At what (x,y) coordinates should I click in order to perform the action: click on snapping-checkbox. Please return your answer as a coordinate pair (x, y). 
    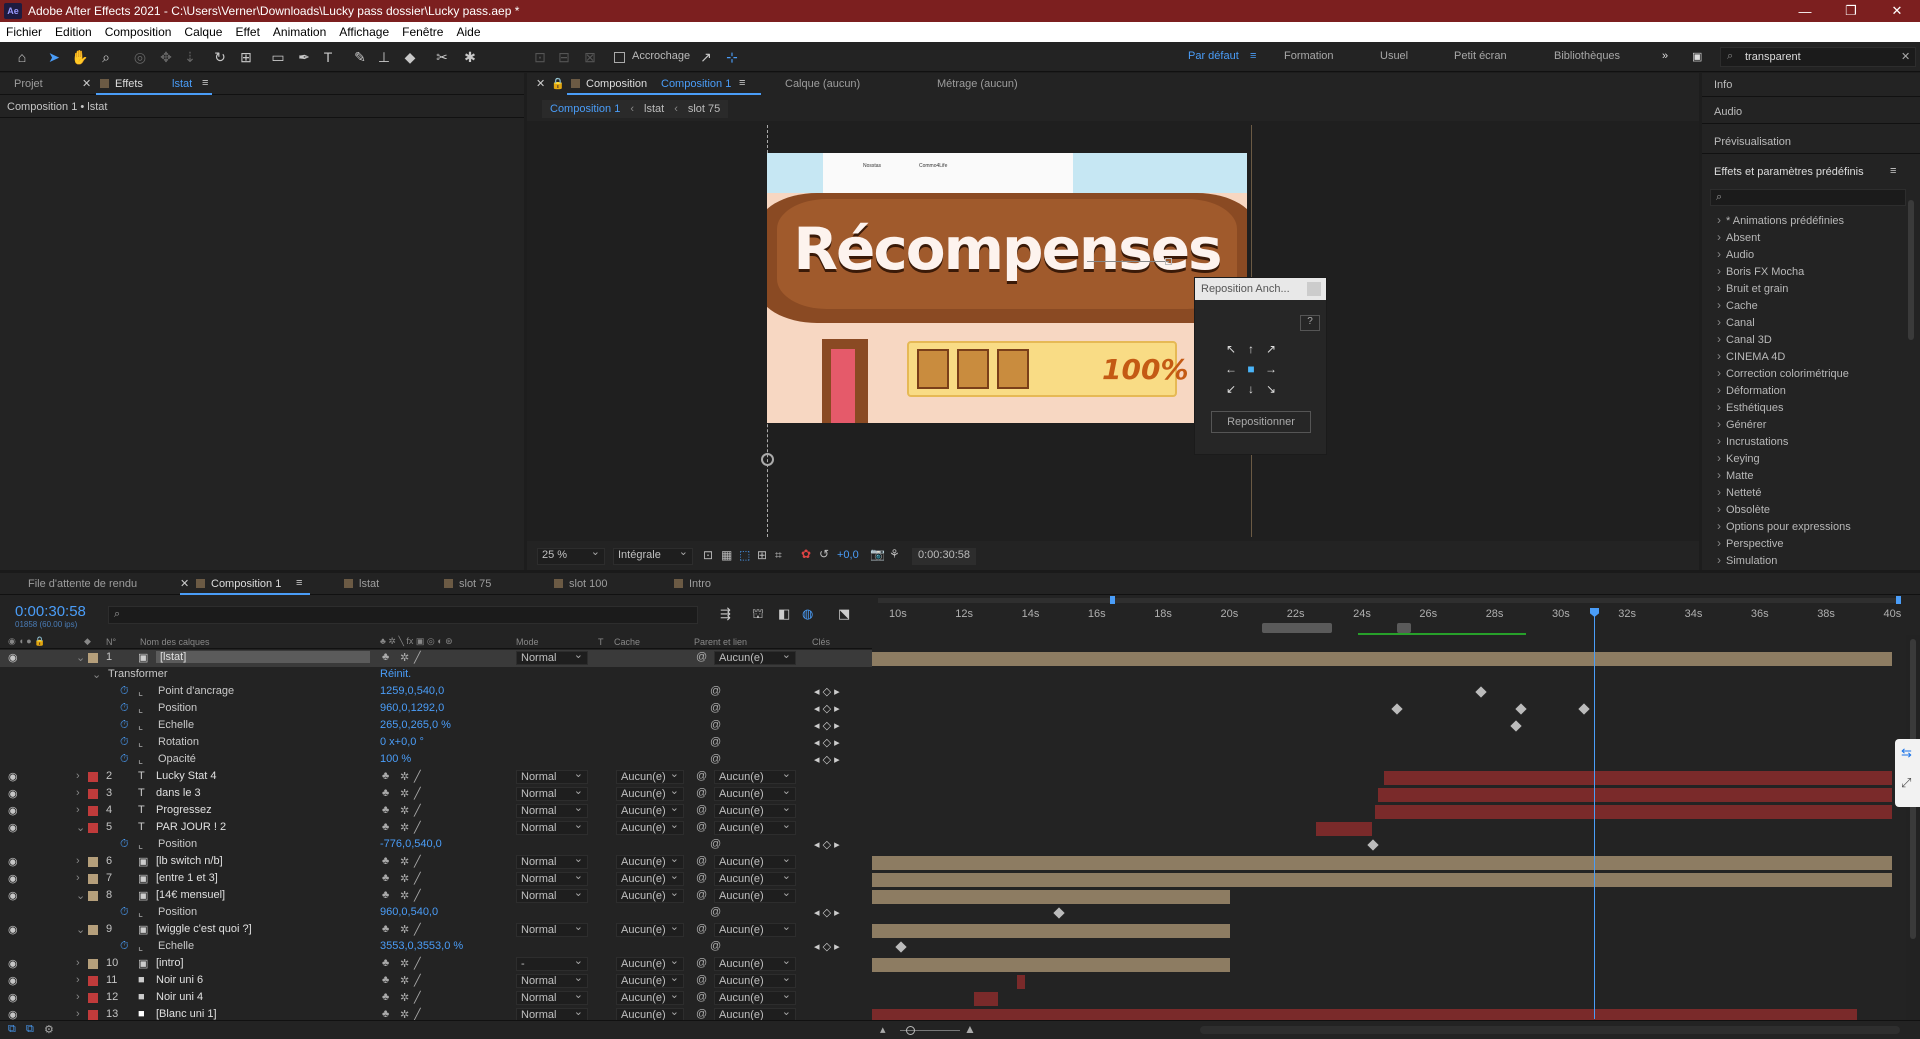
    Looking at the image, I should click on (619, 57).